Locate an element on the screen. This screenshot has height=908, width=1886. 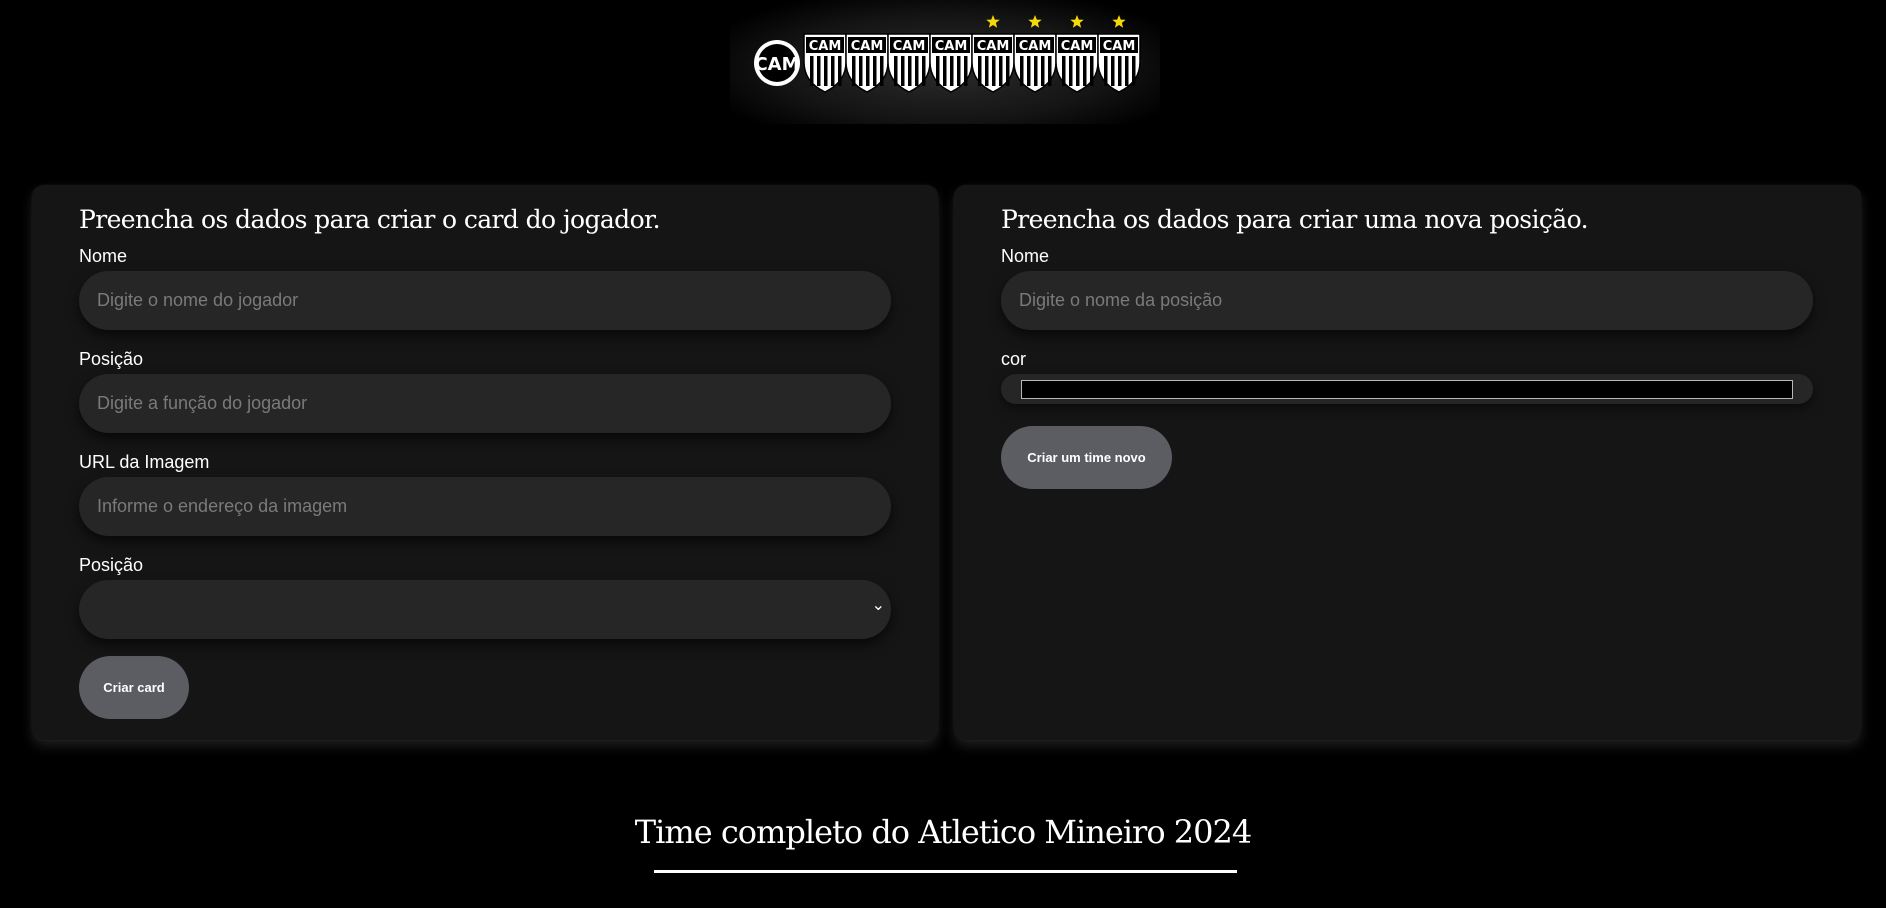
position-name-label: Nome is located at coordinates (1025, 256).